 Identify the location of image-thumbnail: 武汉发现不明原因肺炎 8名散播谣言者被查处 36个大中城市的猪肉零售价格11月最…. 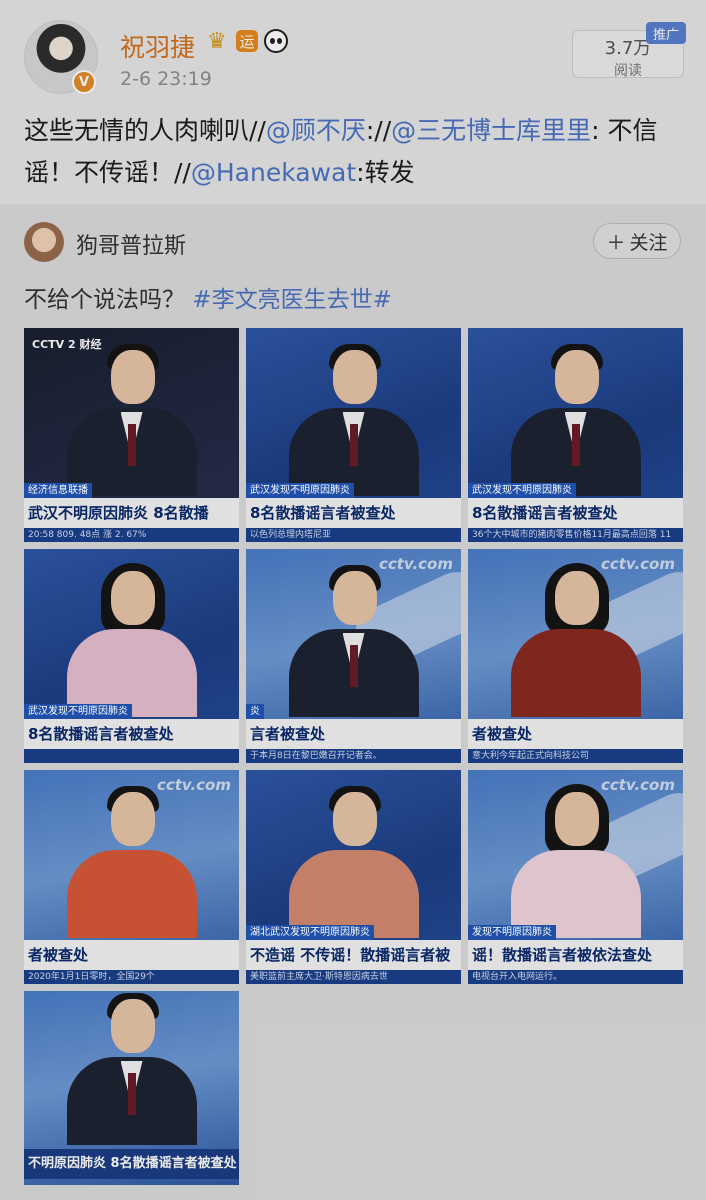
(575, 435).